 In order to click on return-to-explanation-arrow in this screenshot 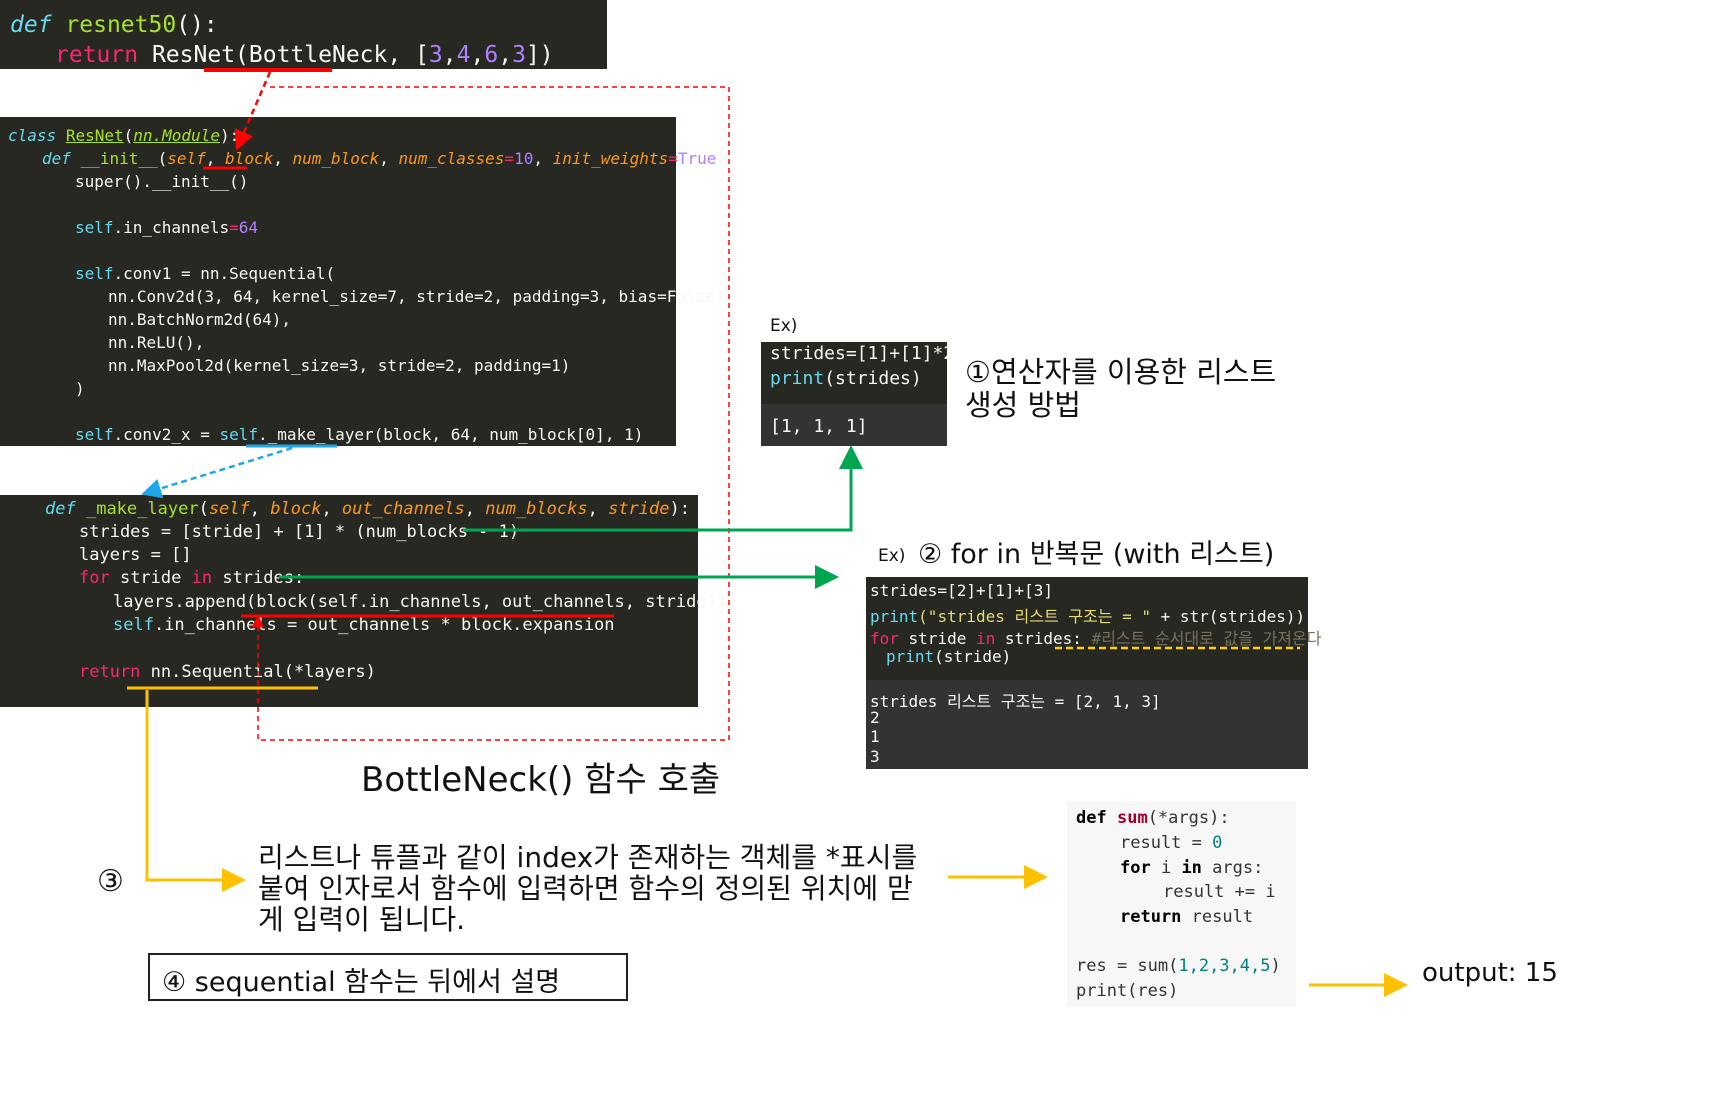, I will do `click(195, 791)`.